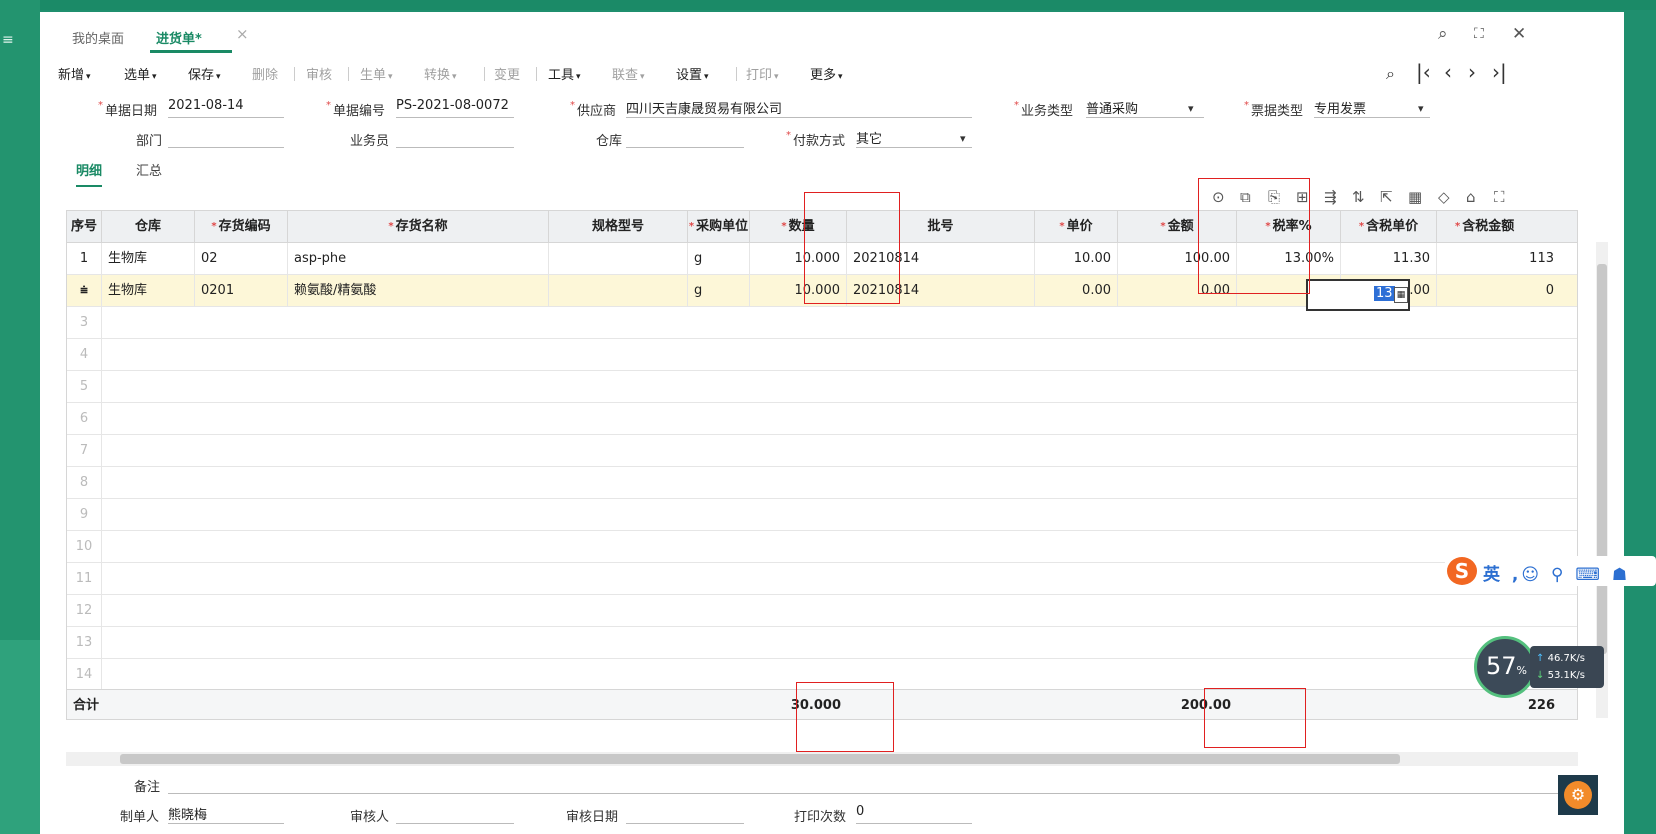  What do you see at coordinates (685, 137) in the screenshot?
I see `warehouse-field` at bounding box center [685, 137].